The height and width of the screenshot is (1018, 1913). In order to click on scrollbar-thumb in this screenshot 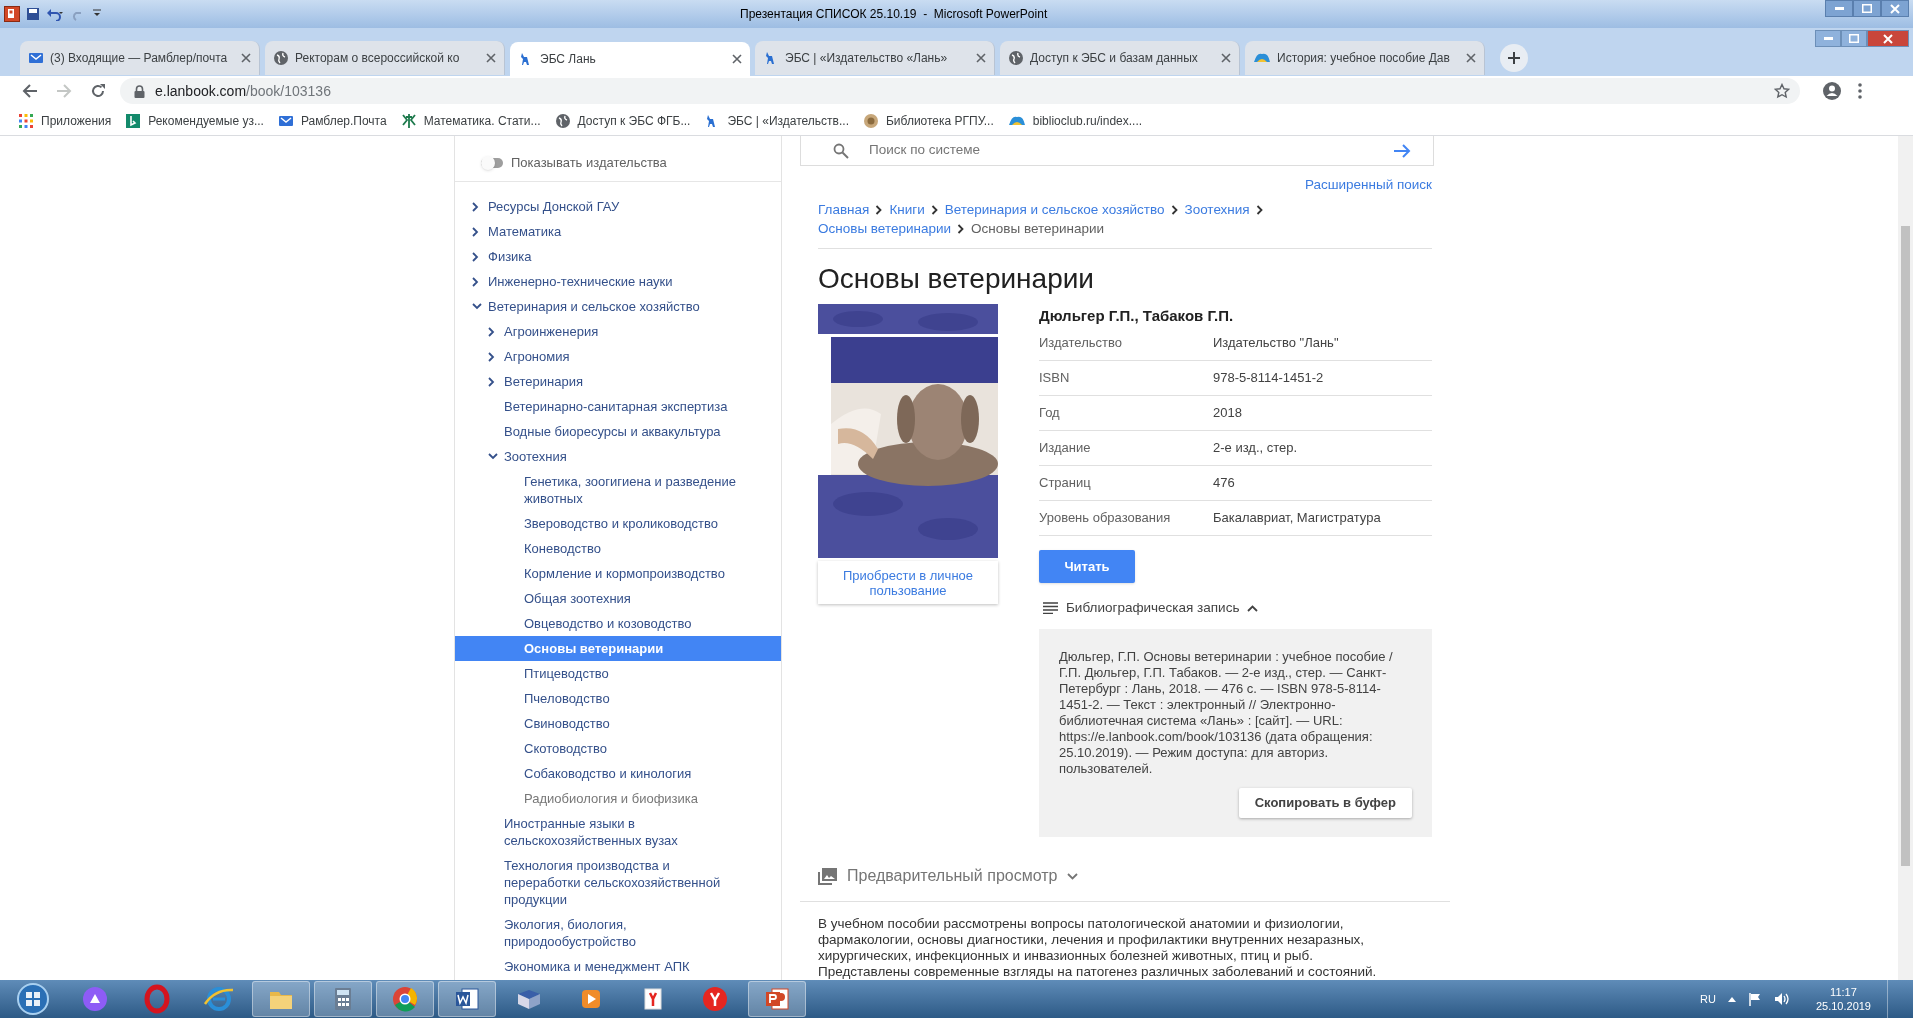, I will do `click(1905, 546)`.